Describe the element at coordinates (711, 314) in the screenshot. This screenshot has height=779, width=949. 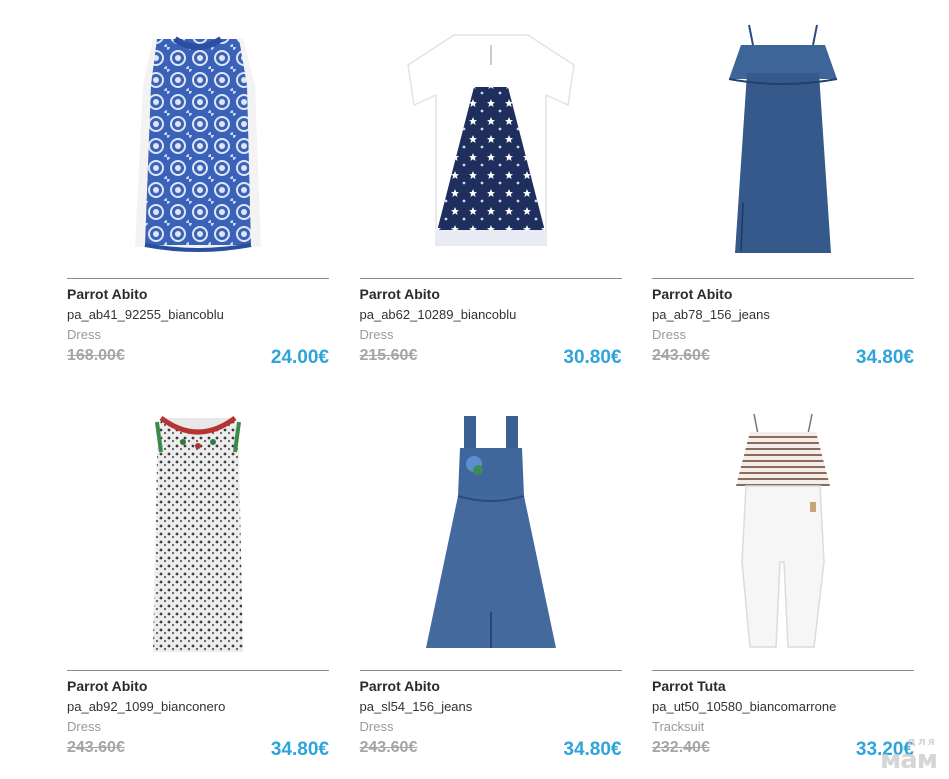
I see `product-sku: pa_ab78_156_jeans` at that location.